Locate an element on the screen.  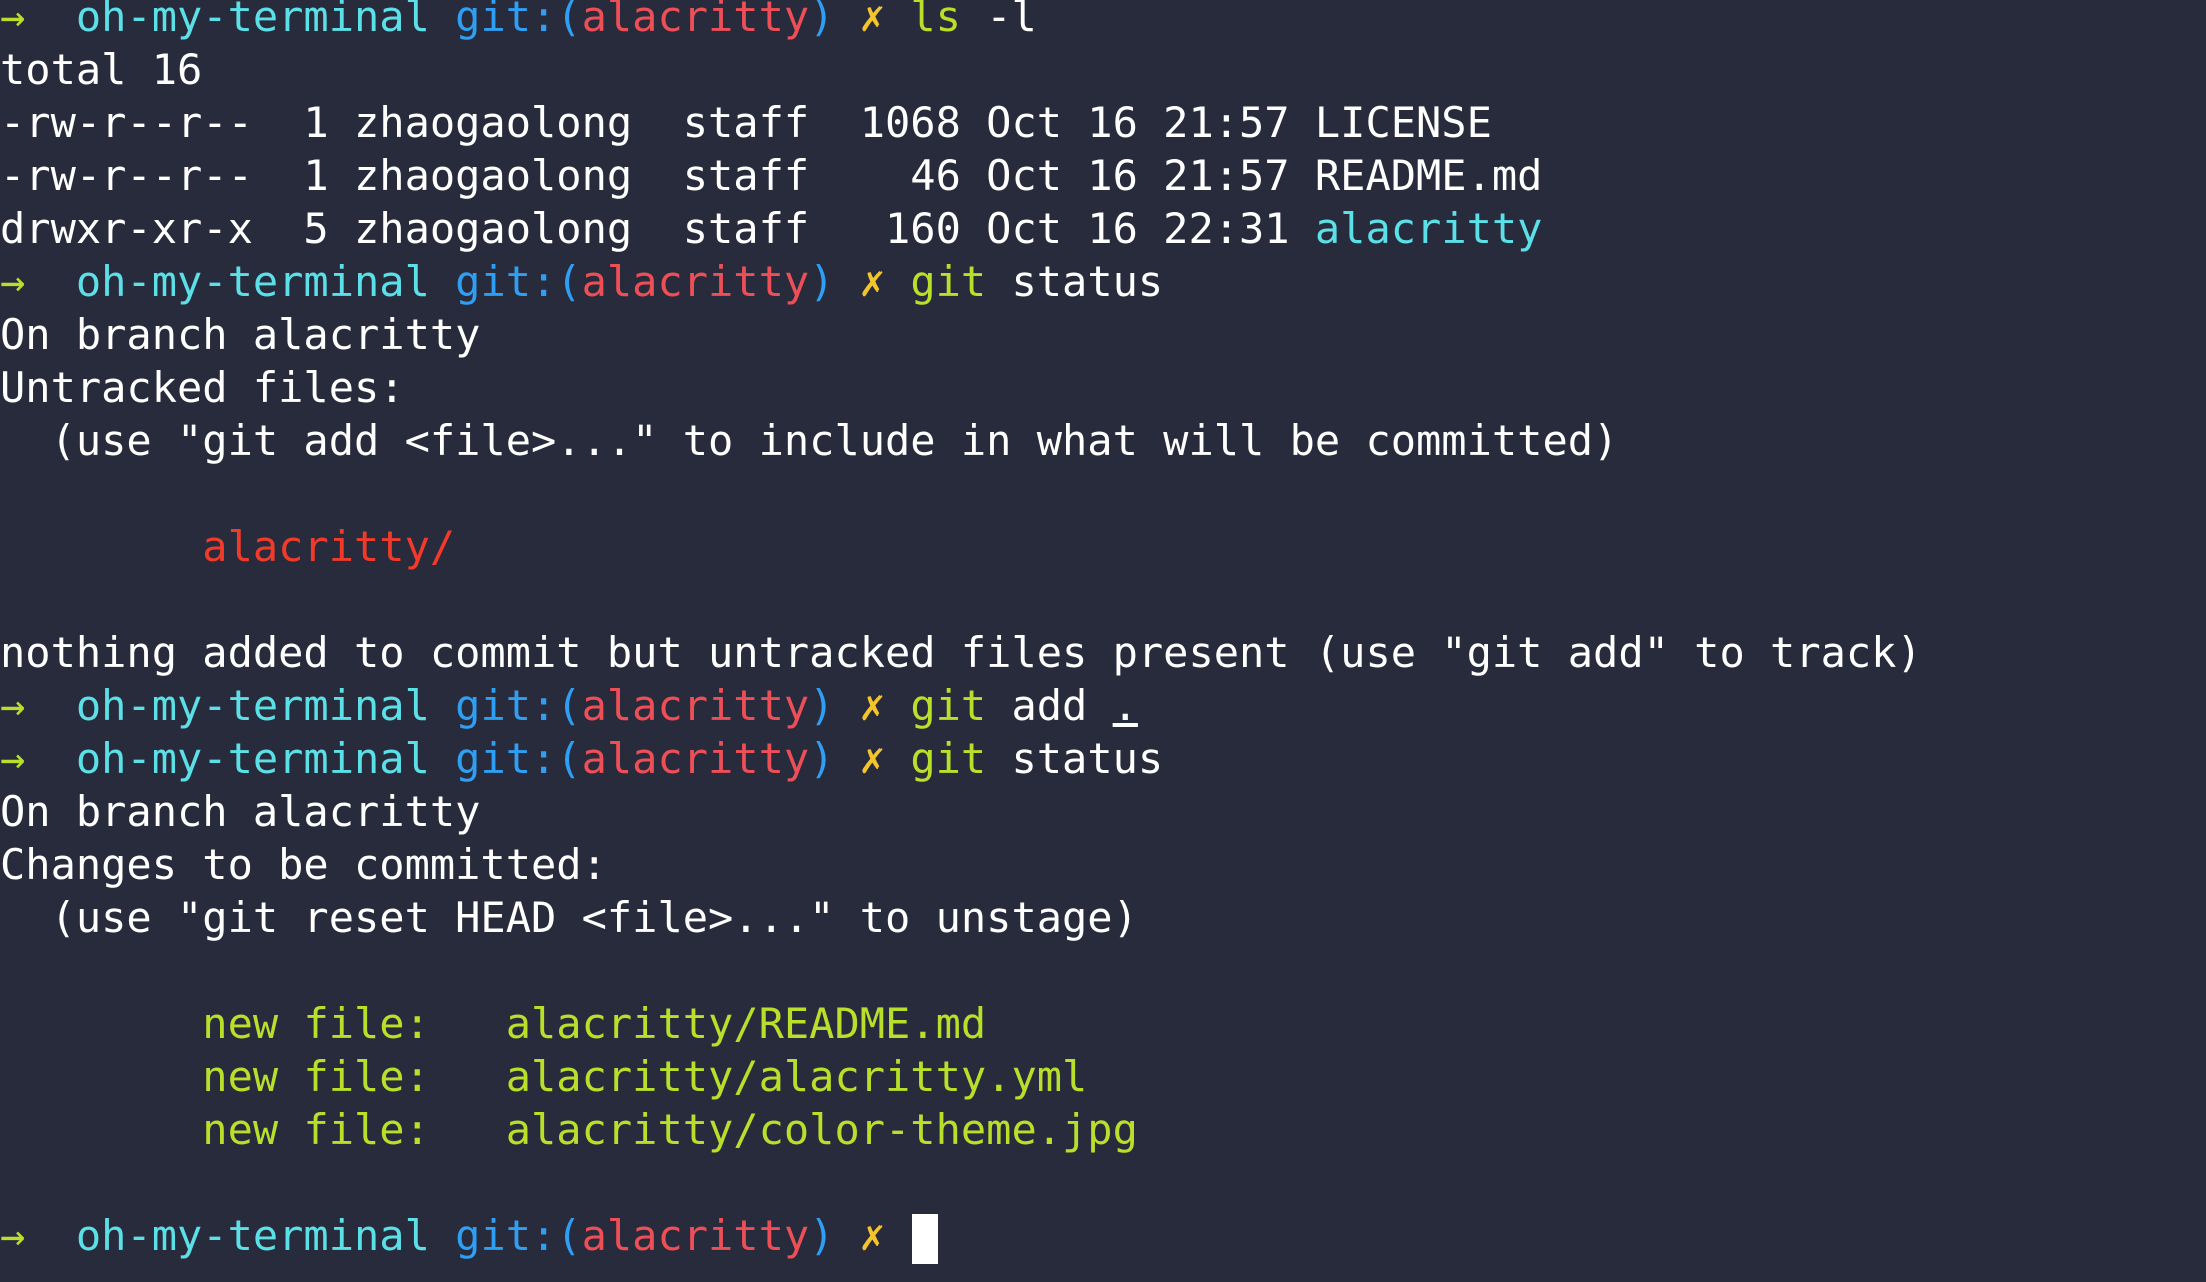
terminal-line: new file: alacritty/color-theme.jpg is located at coordinates (961, 1129).